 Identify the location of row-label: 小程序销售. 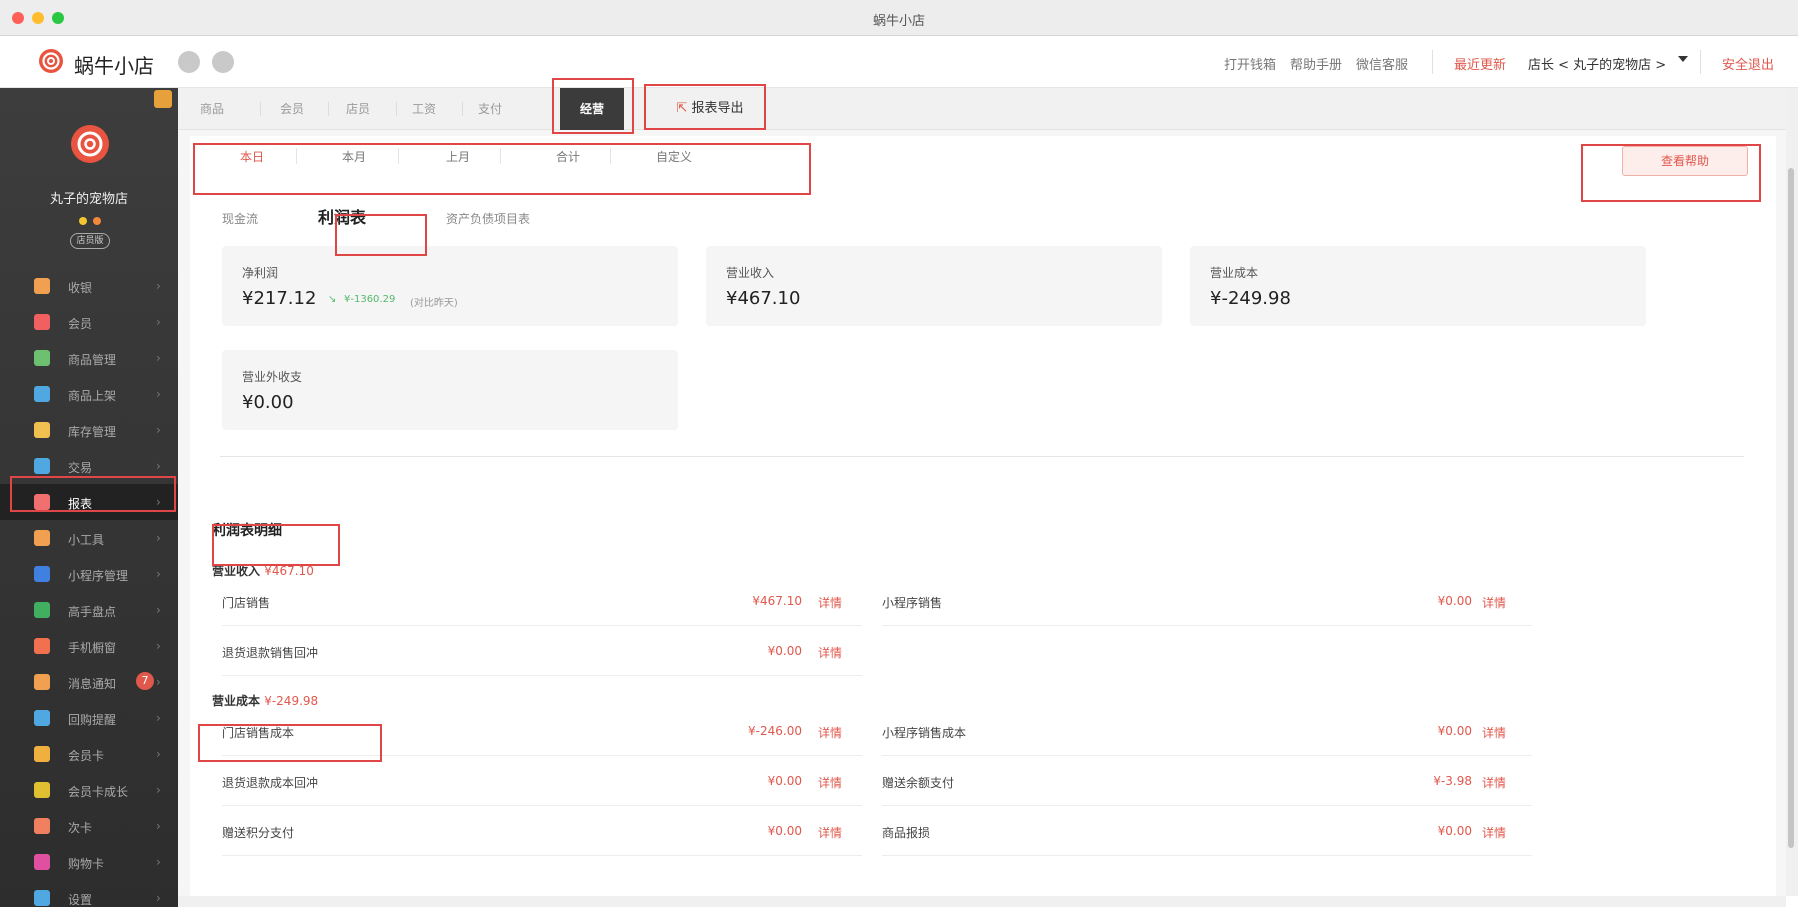
(912, 603).